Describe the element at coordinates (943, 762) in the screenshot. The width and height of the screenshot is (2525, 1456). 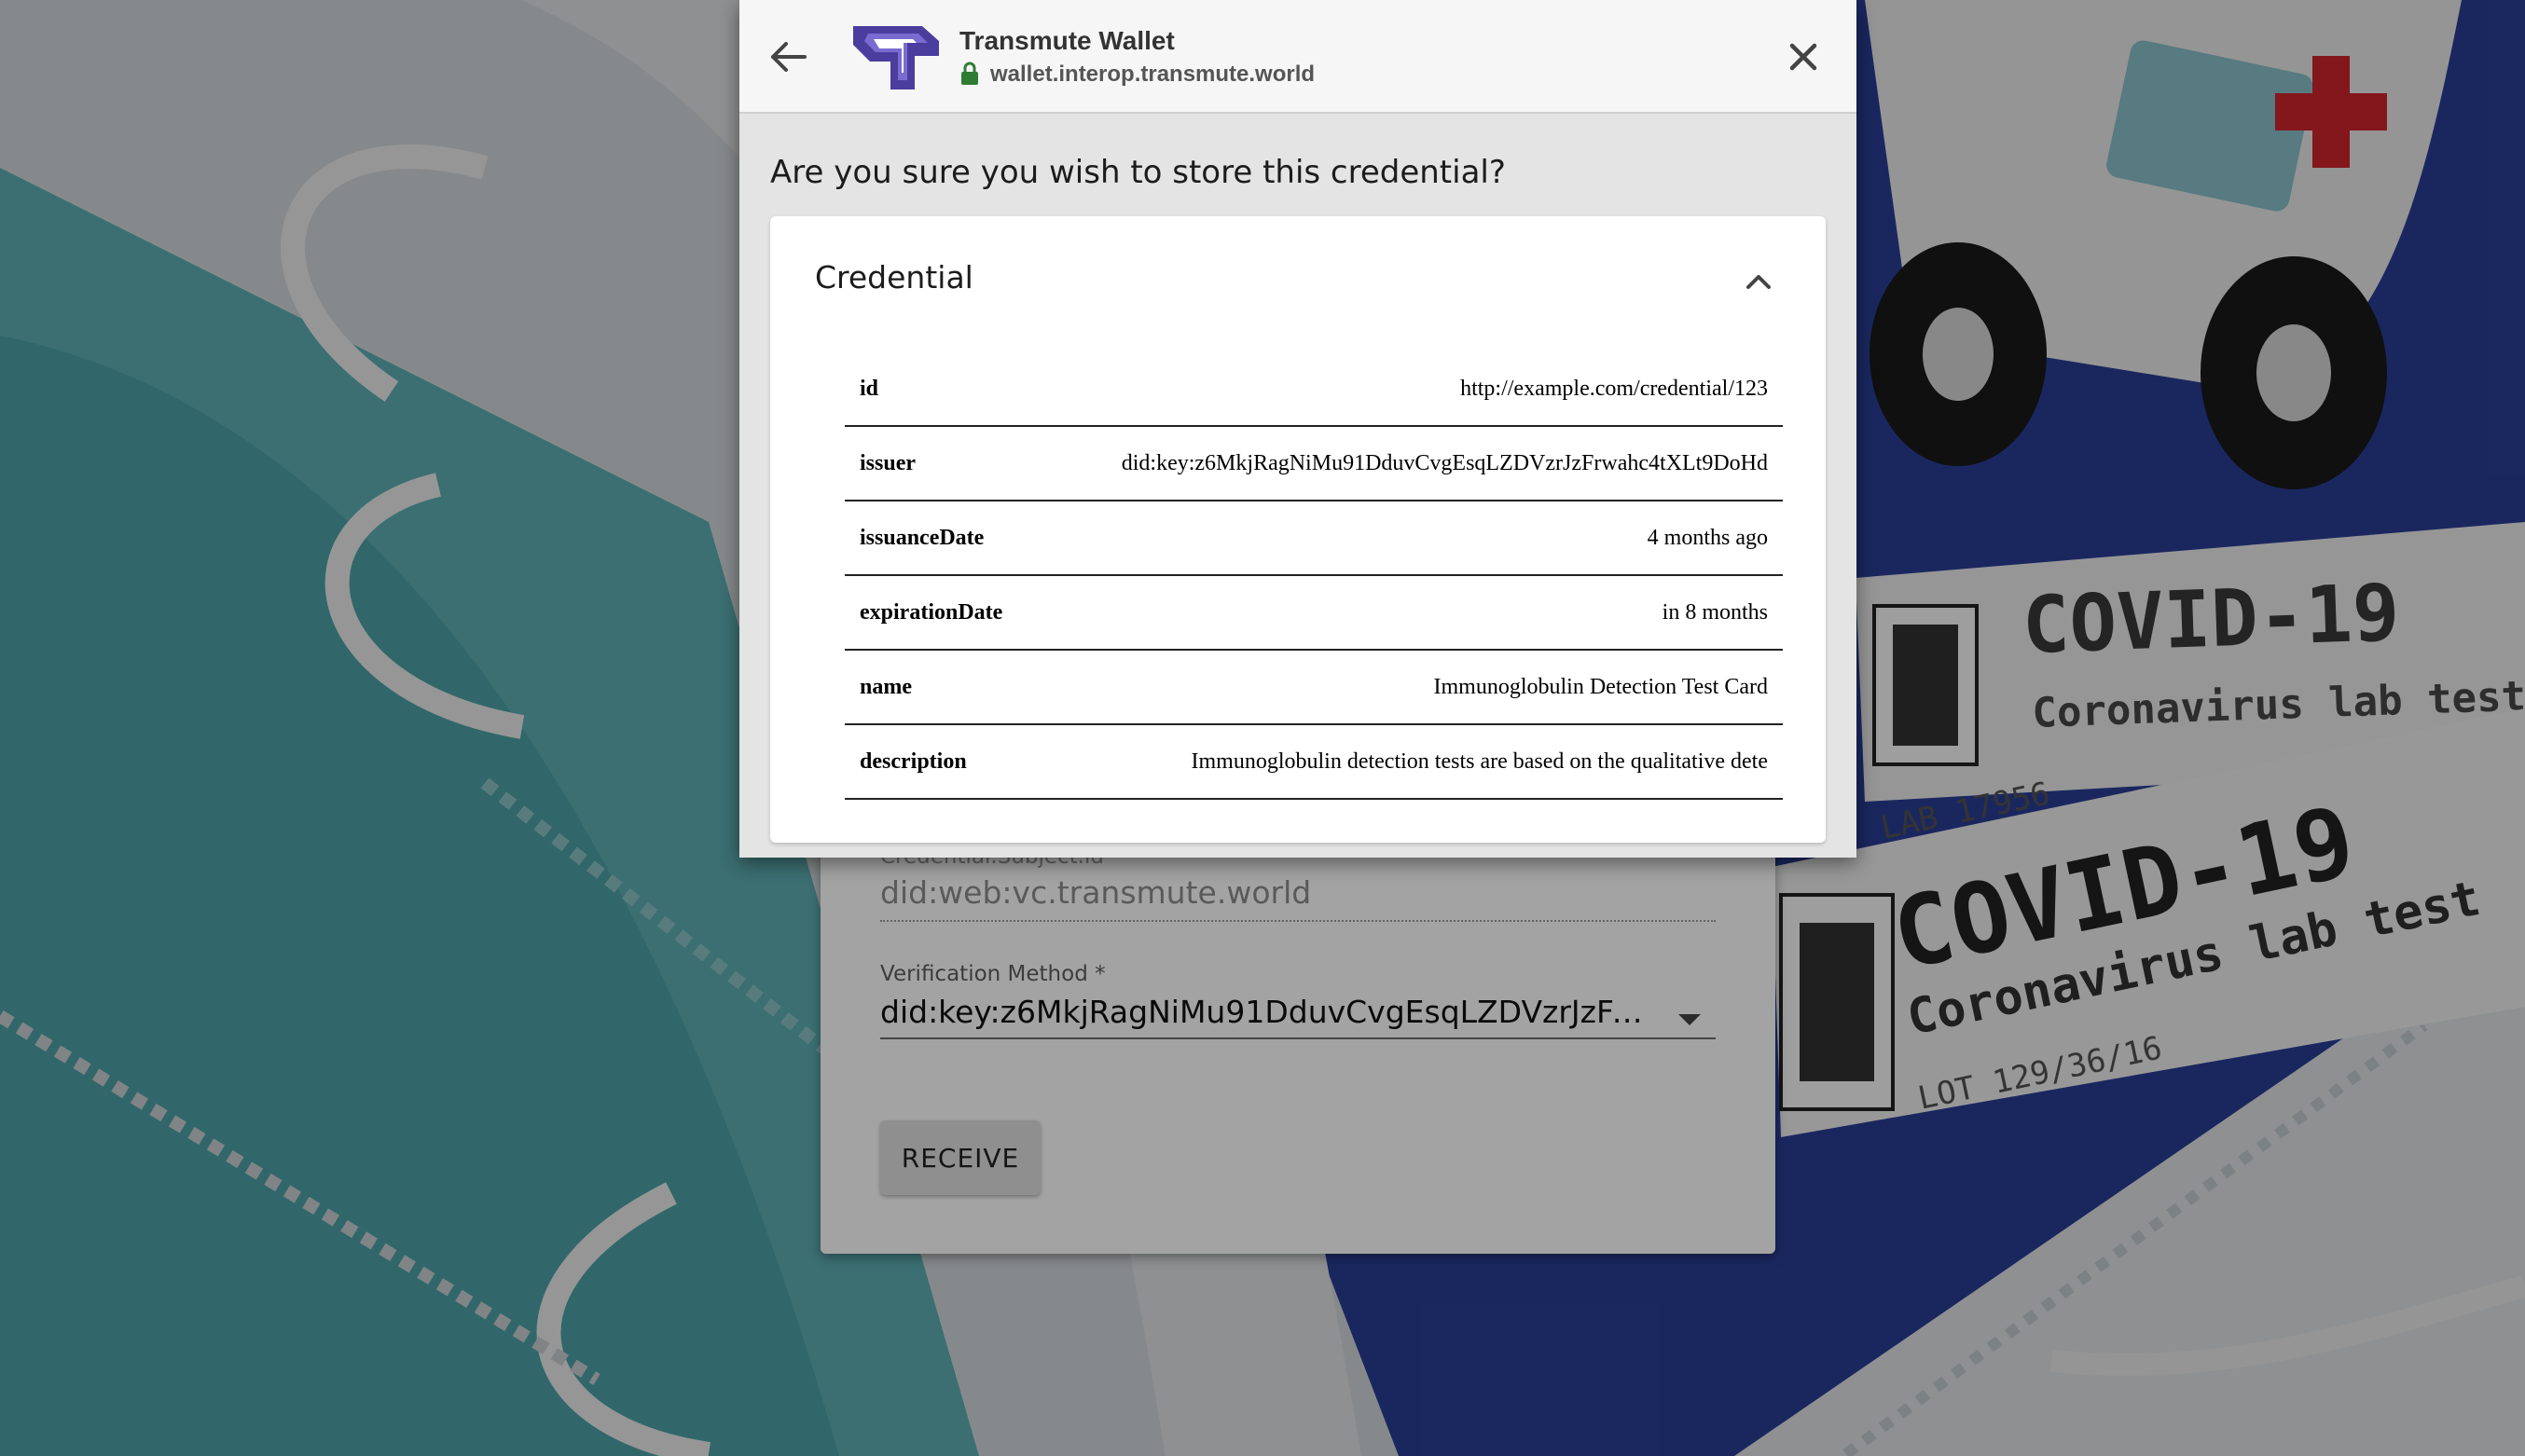
I see `field-key: description` at that location.